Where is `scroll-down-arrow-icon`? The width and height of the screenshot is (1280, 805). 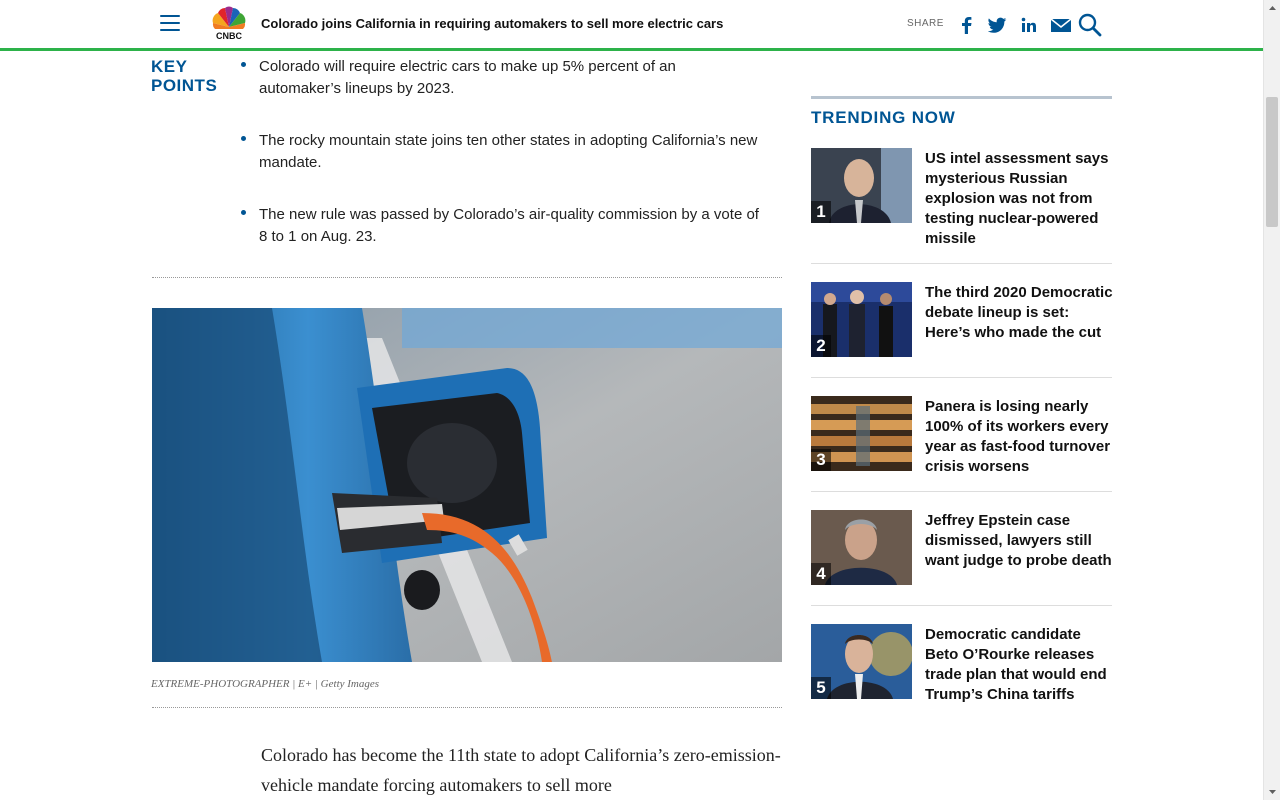
scroll-down-arrow-icon is located at coordinates (1272, 791).